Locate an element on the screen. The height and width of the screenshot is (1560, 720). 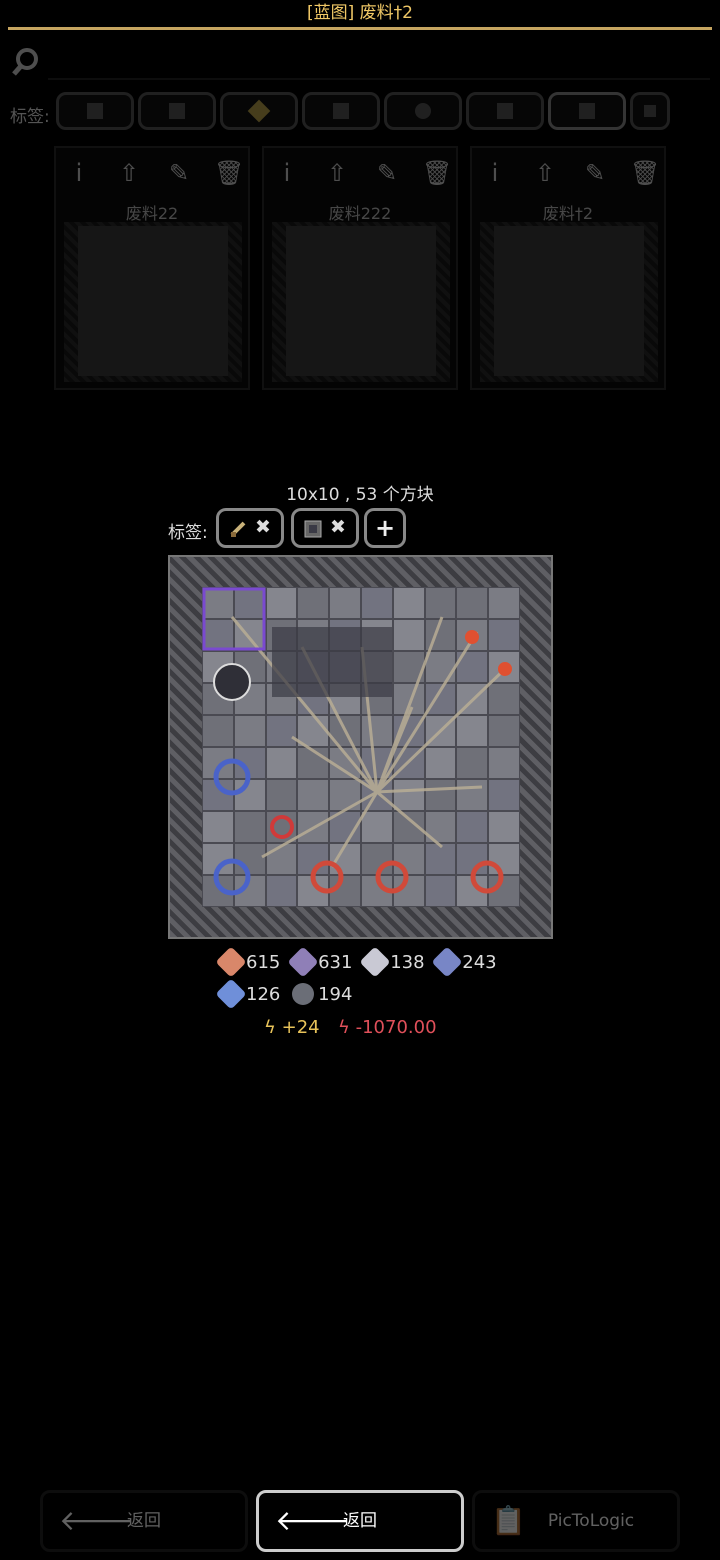
page-title: [蓝图] 废料†2 is located at coordinates (360, 13).